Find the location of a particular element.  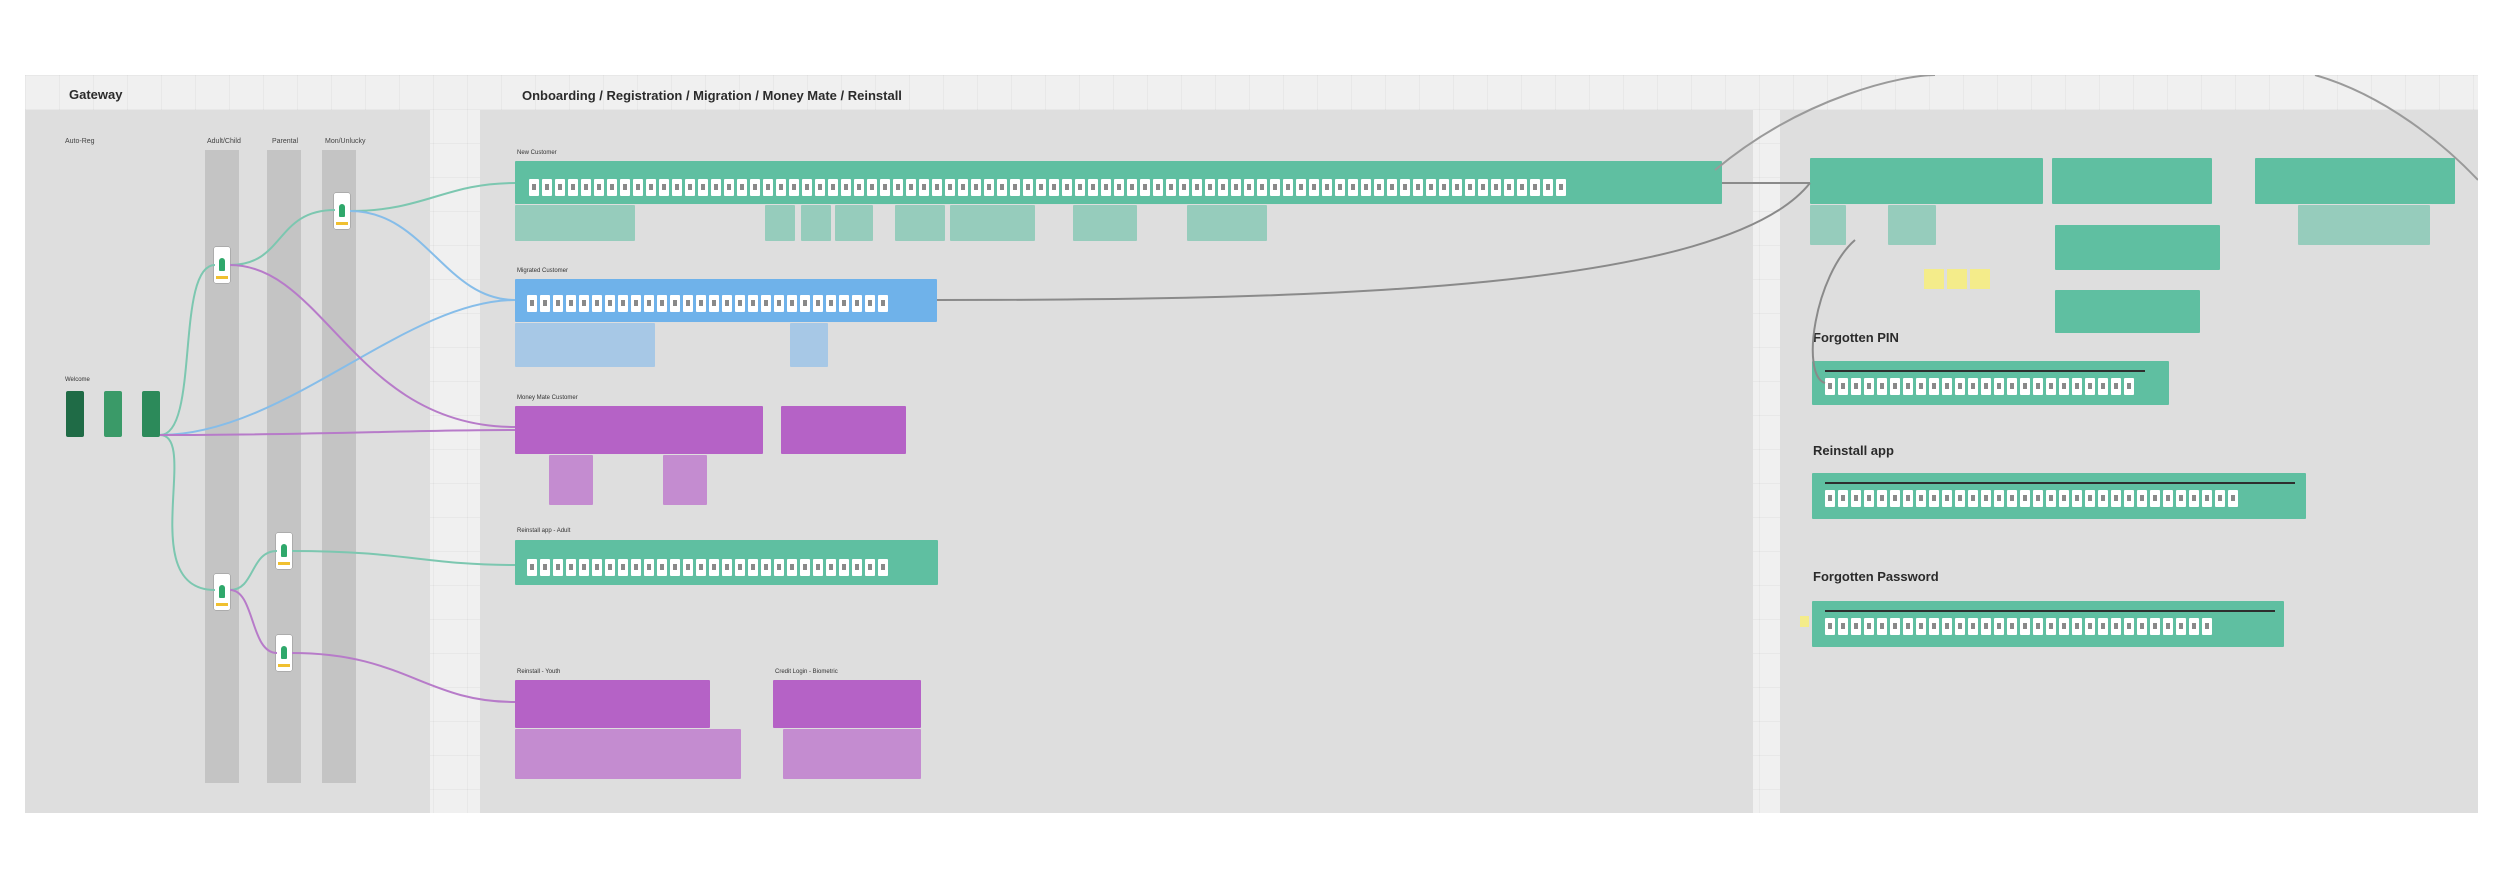

connector-entry-to-adult-bottom is located at coordinates (187, 512).